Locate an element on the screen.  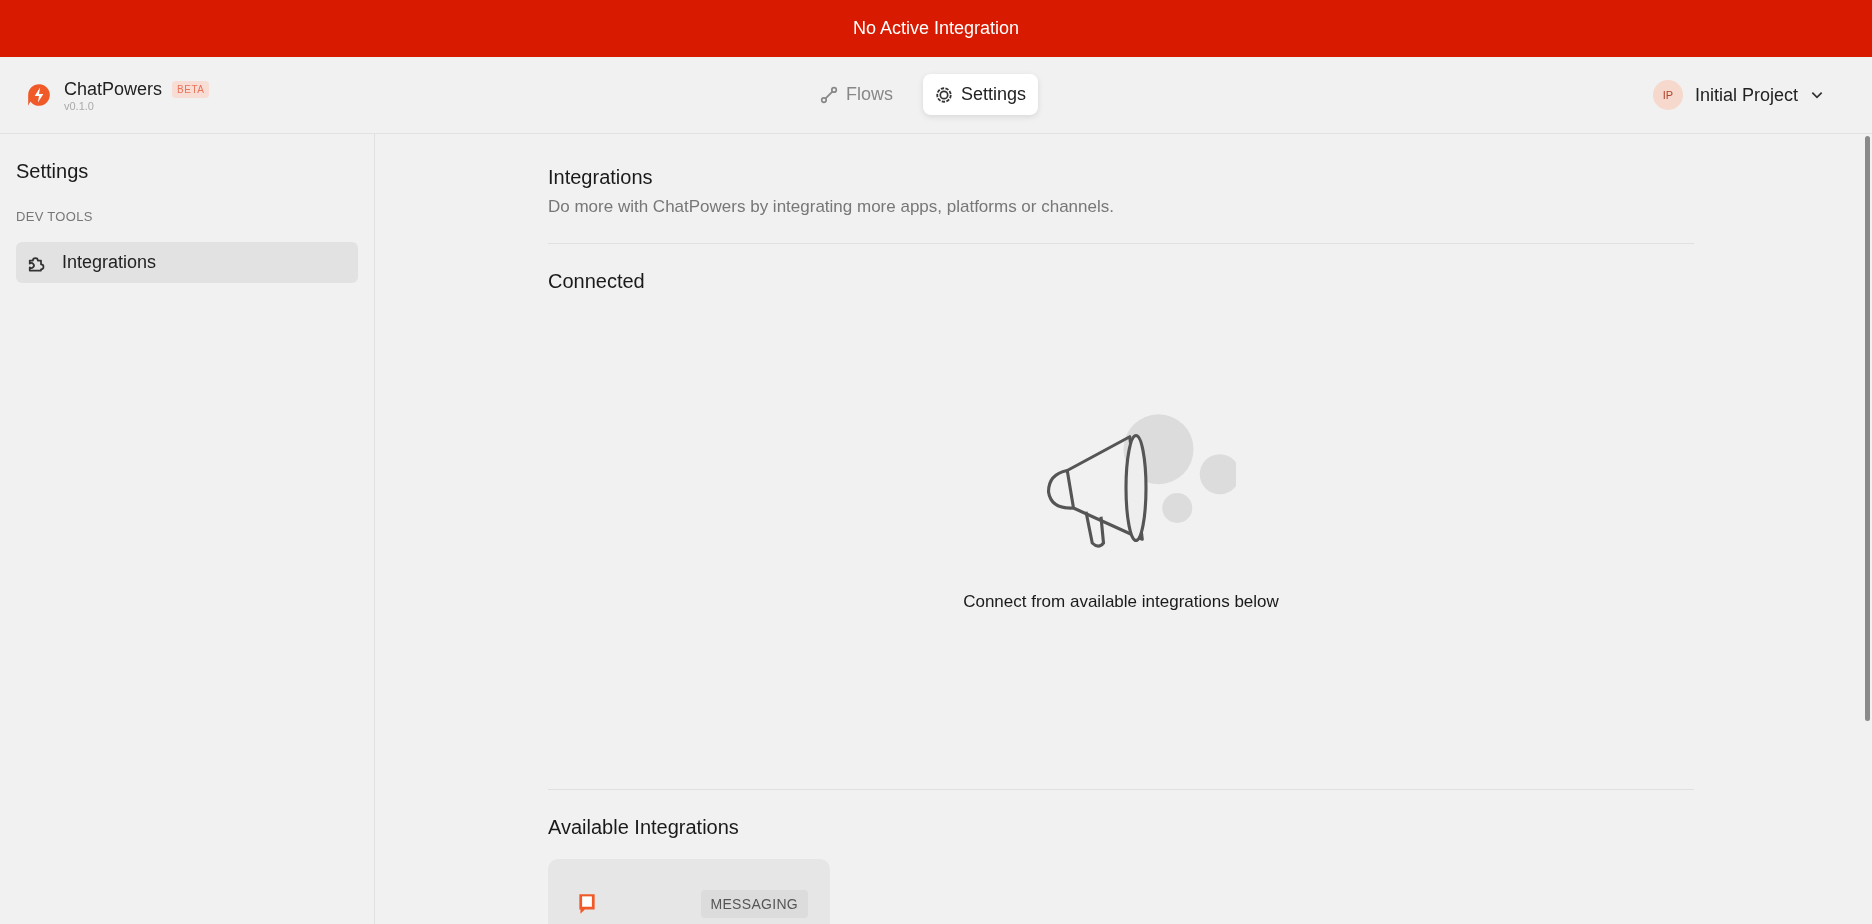
banner-text: No Active Integration is located at coordinates (936, 28).